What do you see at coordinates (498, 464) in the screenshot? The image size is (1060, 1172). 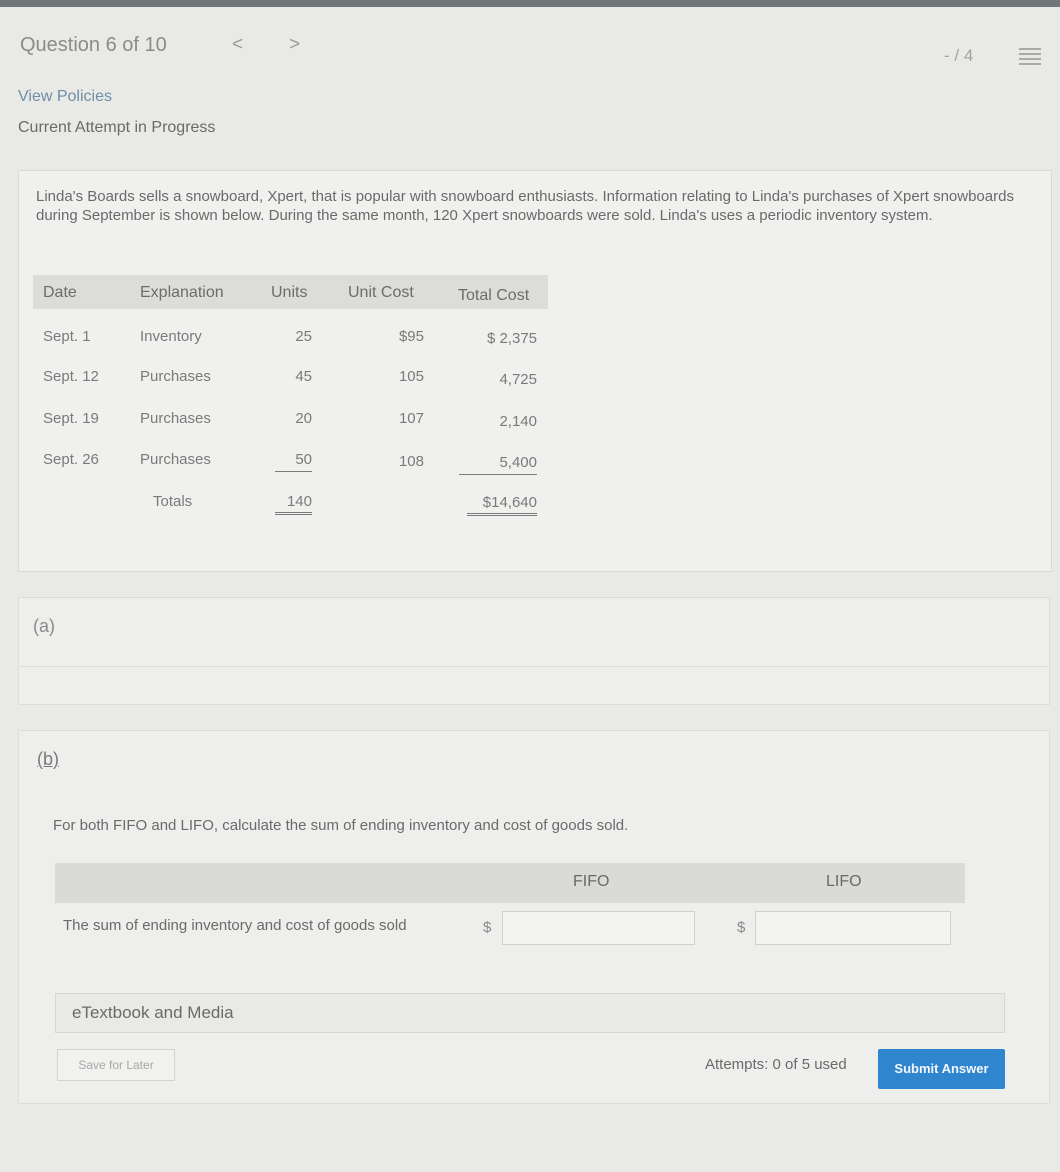 I see `table-cell: 5,400` at bounding box center [498, 464].